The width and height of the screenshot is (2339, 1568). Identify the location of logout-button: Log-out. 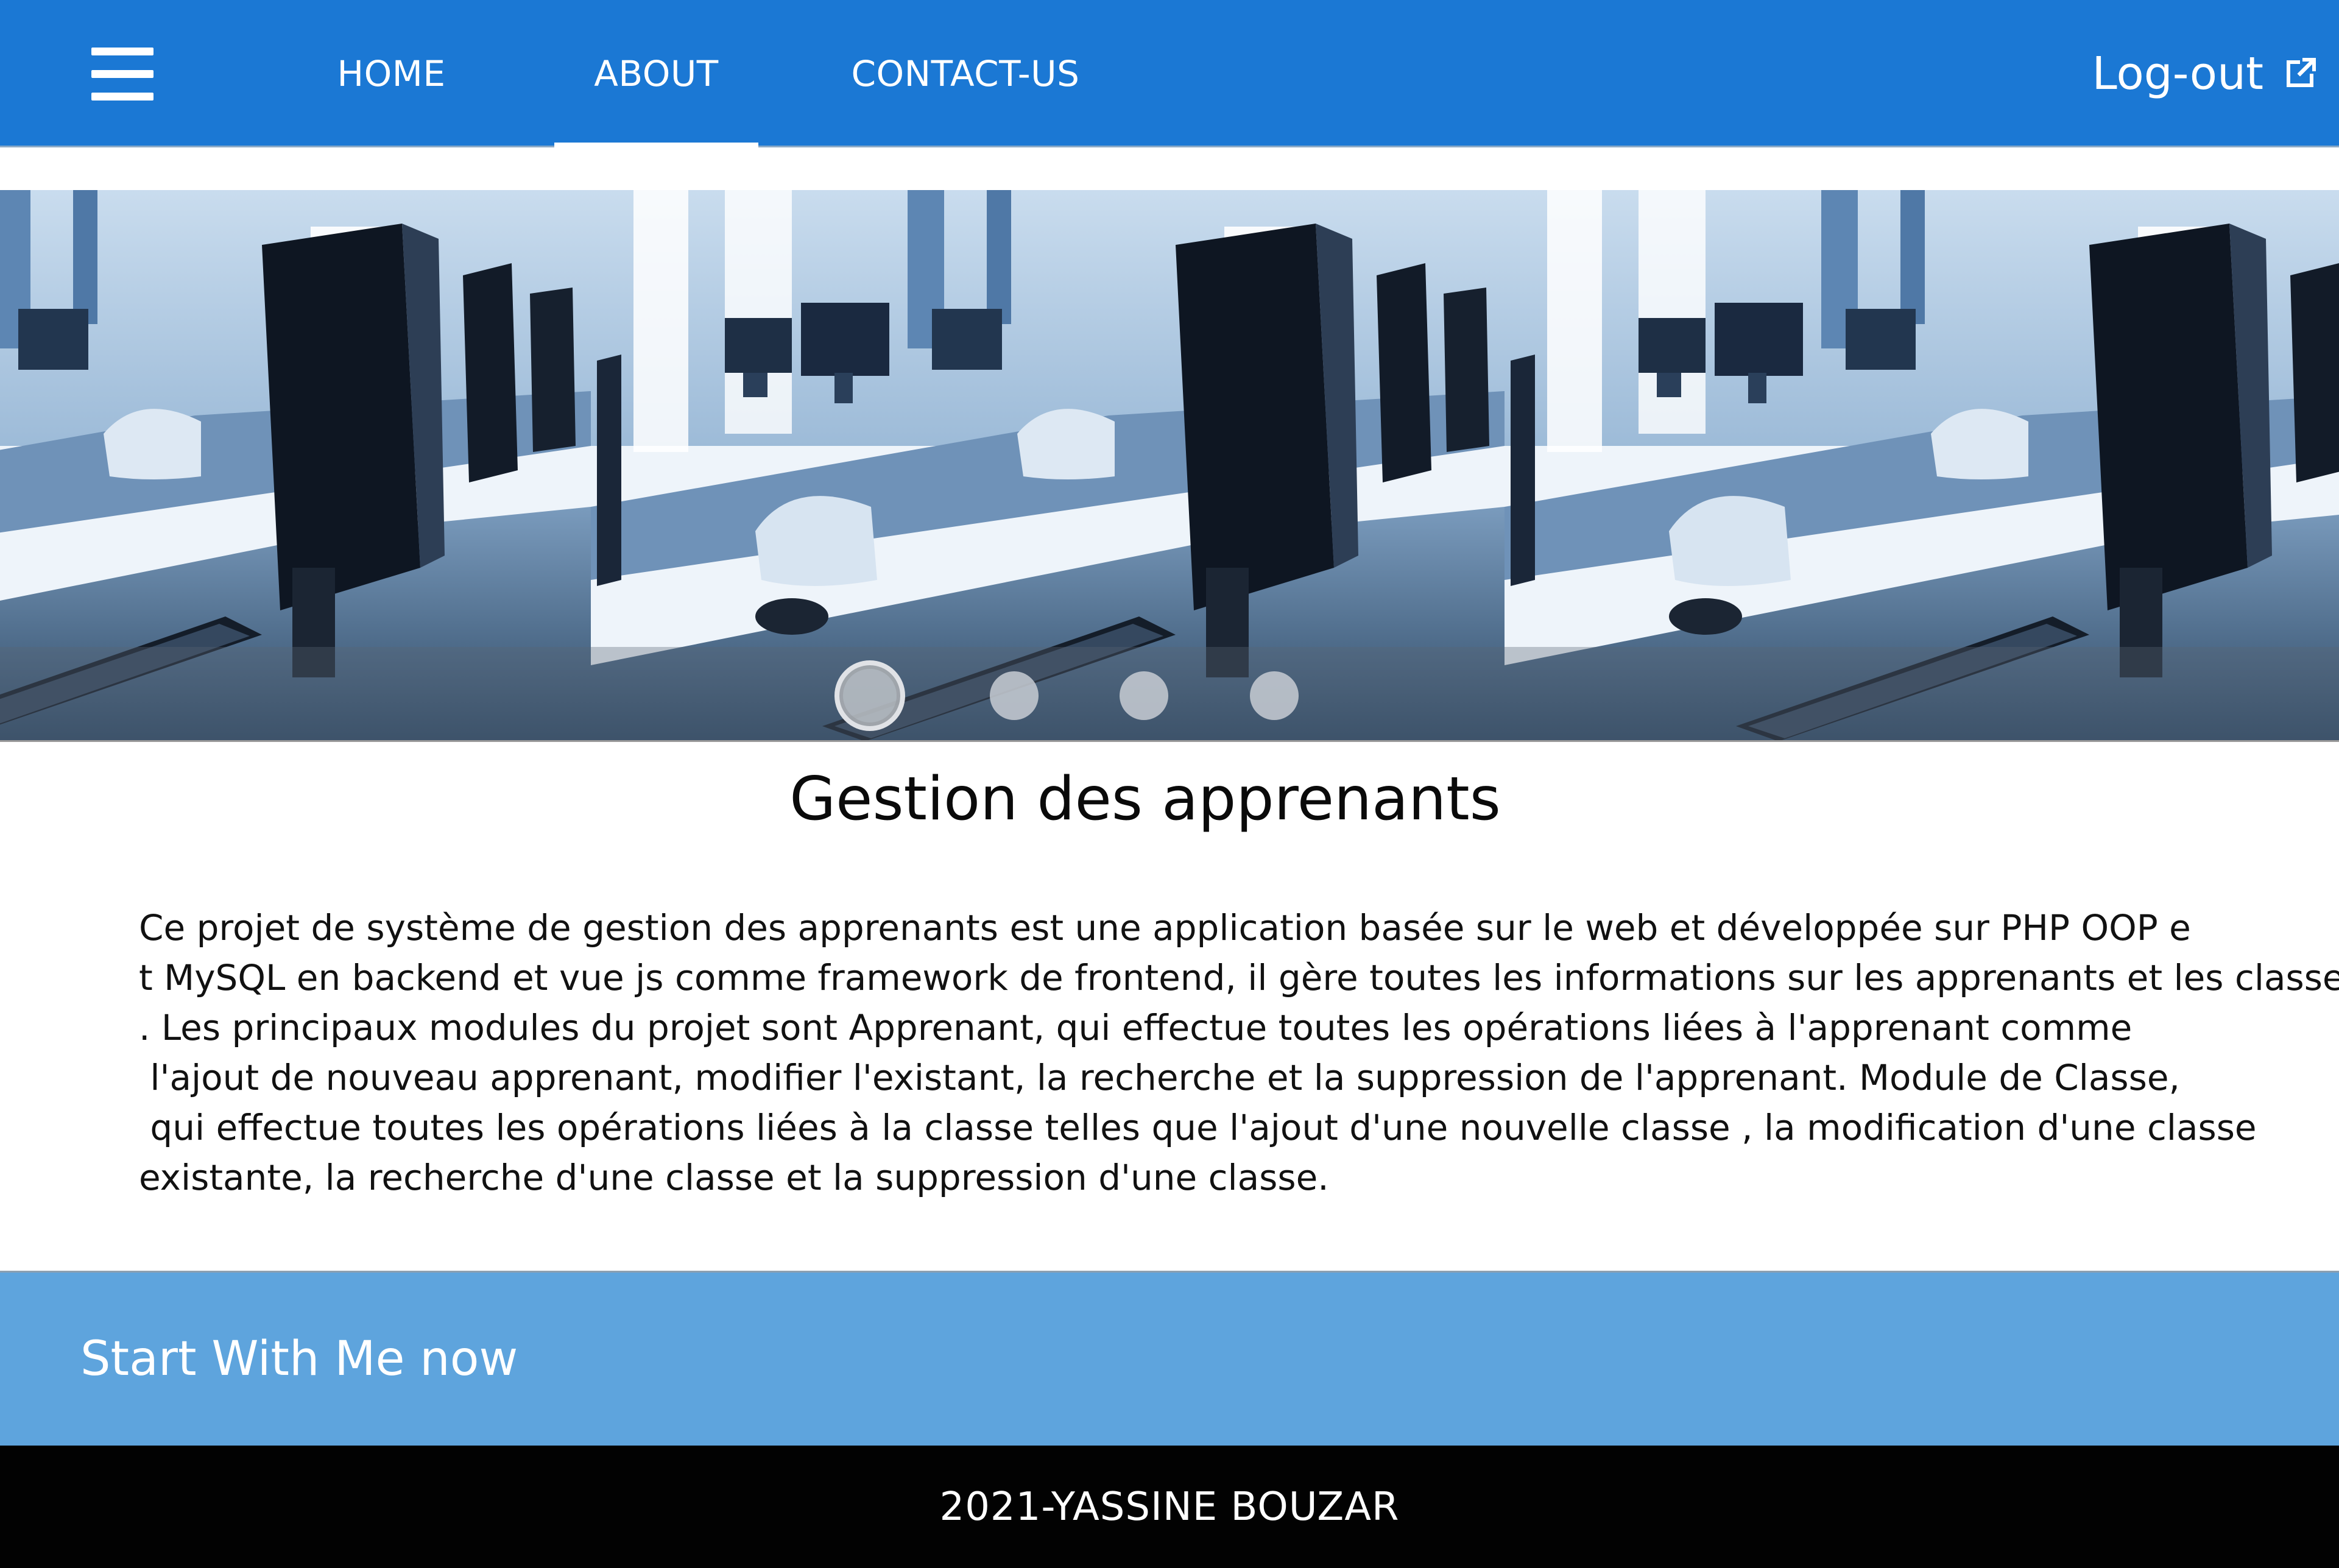
(2206, 73).